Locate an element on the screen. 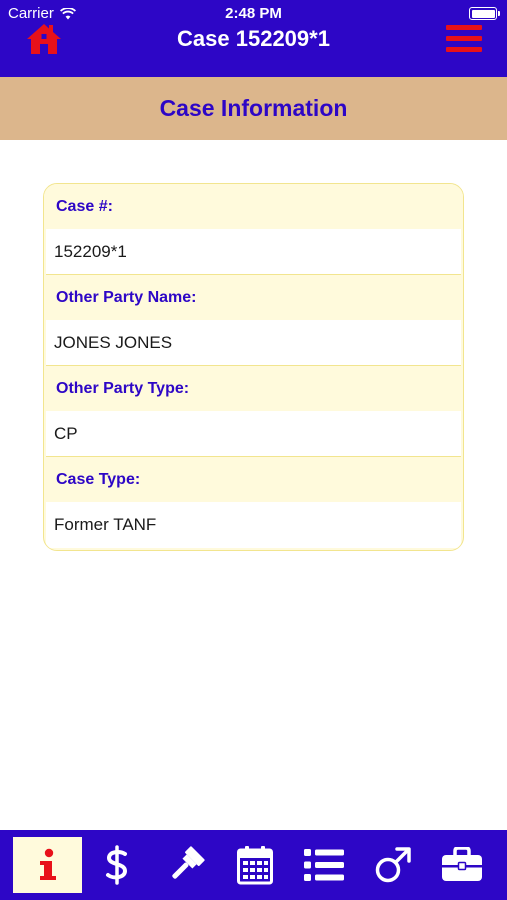  other-party-name-value: JONES JONES is located at coordinates (253, 343).